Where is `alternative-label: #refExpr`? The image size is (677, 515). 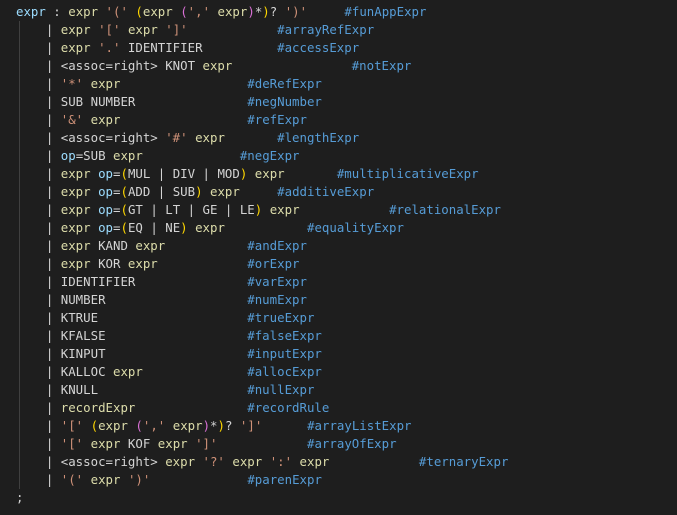
alternative-label: #refExpr is located at coordinates (277, 119).